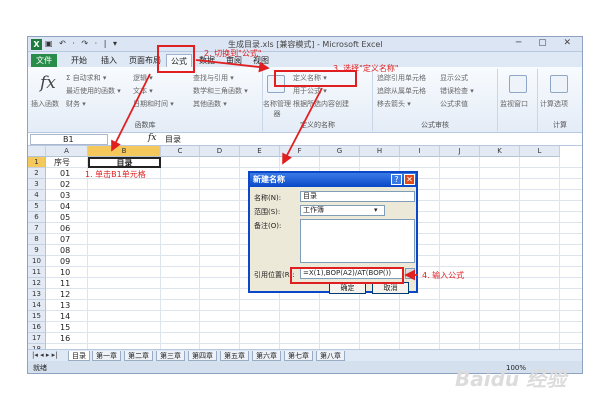  What do you see at coordinates (65, 272) in the screenshot?
I see `cell-a11: 10` at bounding box center [65, 272].